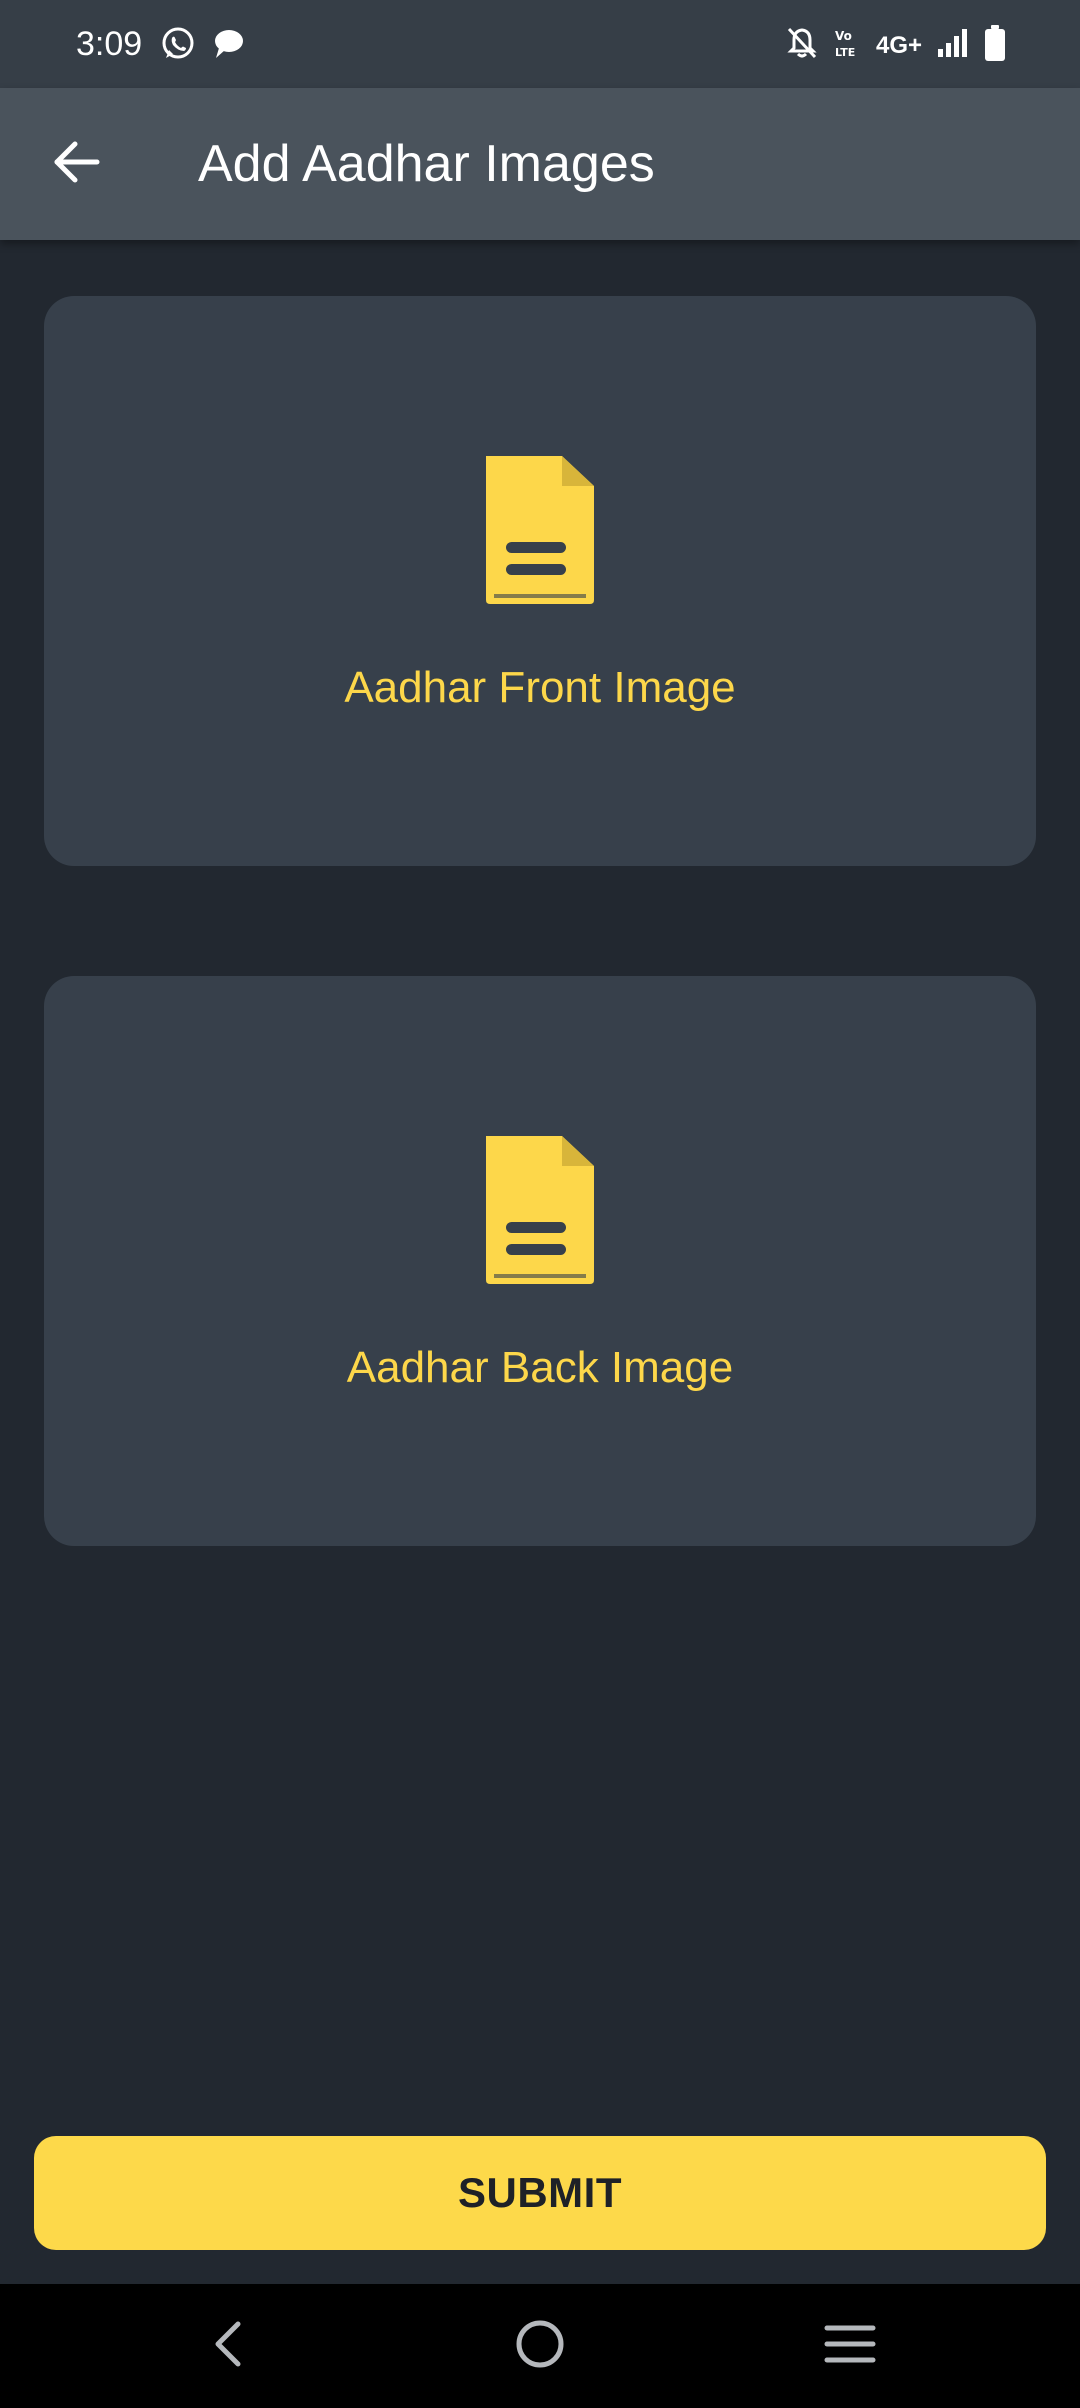 The image size is (1080, 2408). Describe the element at coordinates (109, 44) in the screenshot. I see `status-time: 3:09` at that location.